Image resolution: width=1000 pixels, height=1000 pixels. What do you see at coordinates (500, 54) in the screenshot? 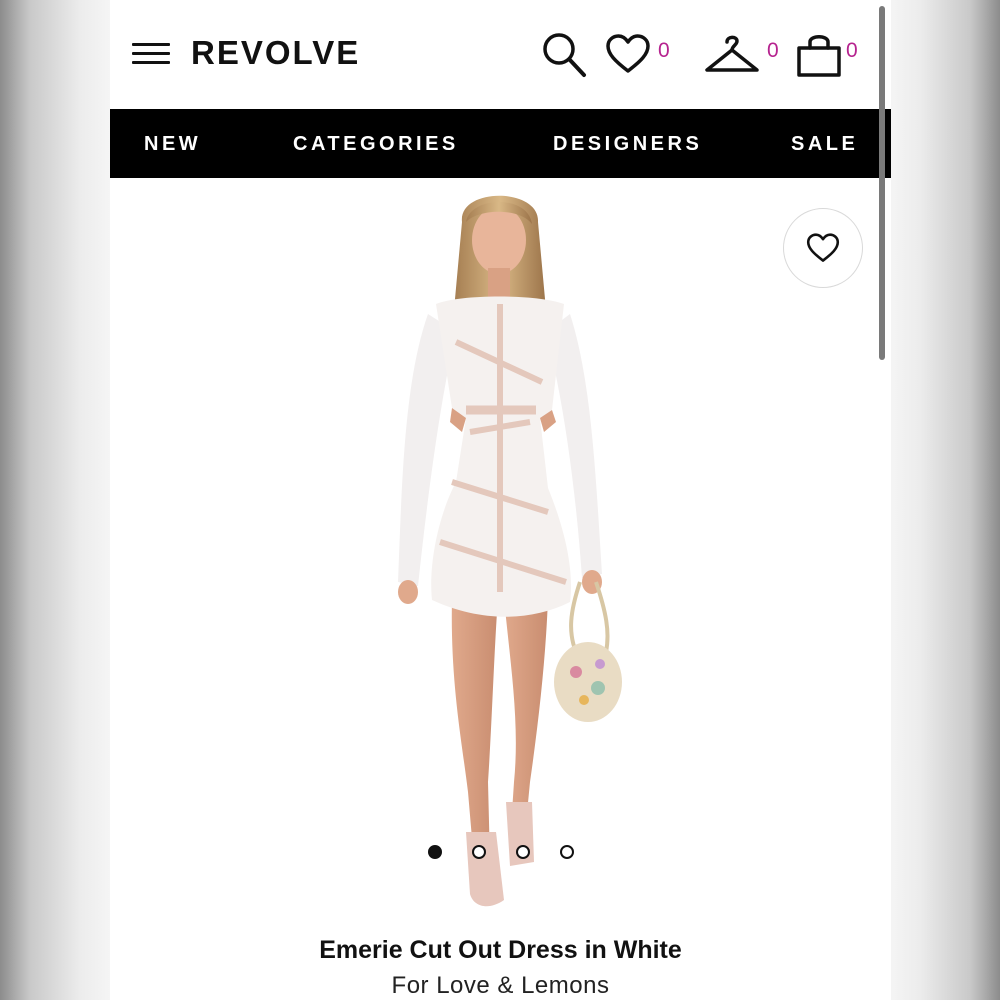
I see `header: REVOLVE 0 0 0` at bounding box center [500, 54].